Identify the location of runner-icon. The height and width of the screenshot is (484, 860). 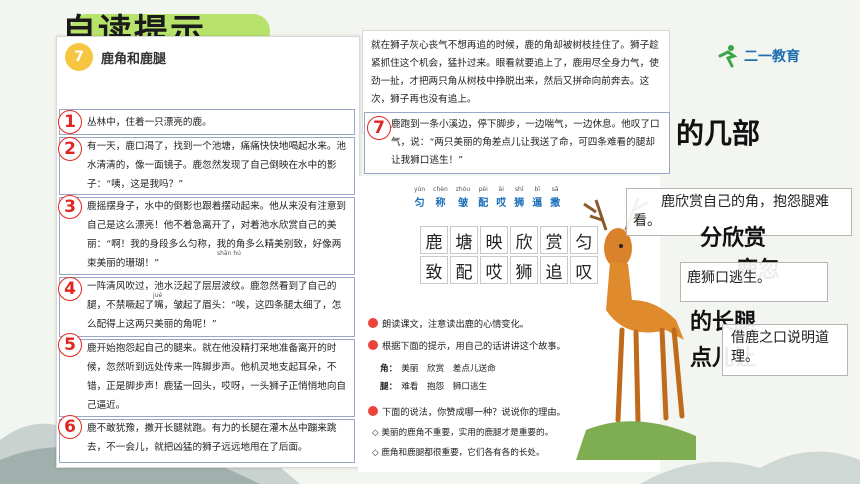
(728, 56).